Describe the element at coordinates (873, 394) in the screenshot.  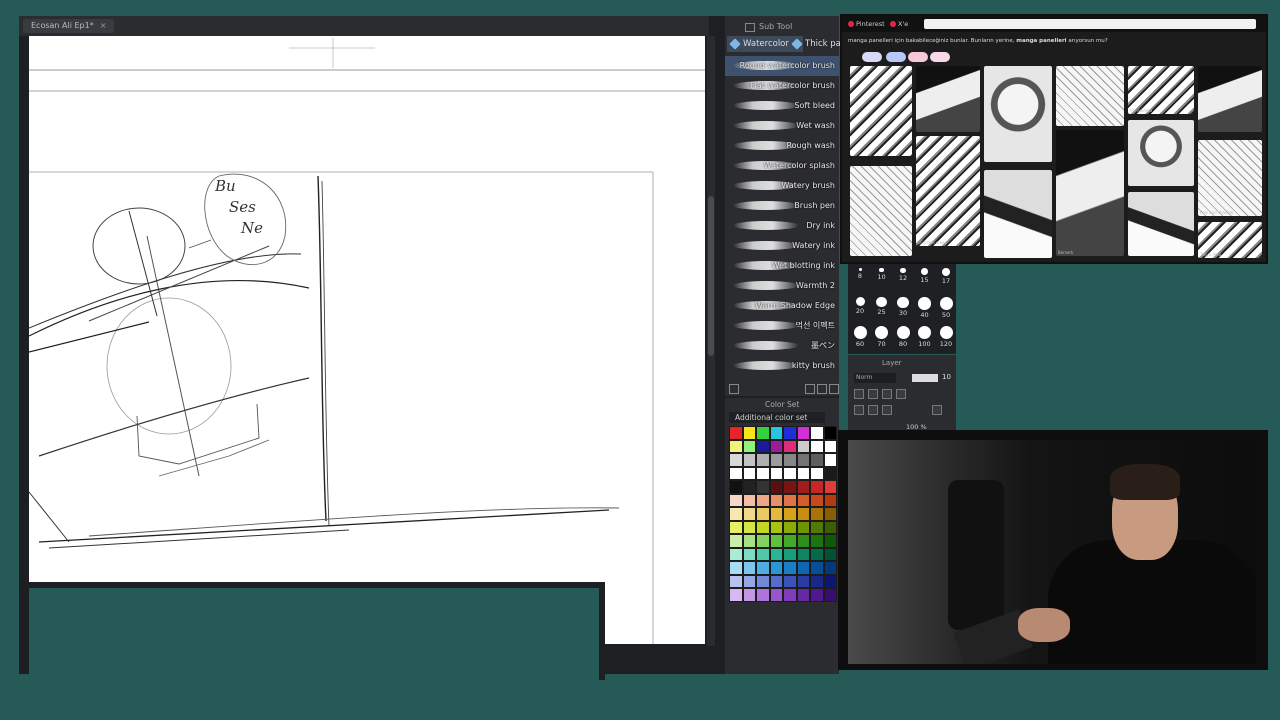
I see `folder-icon` at that location.